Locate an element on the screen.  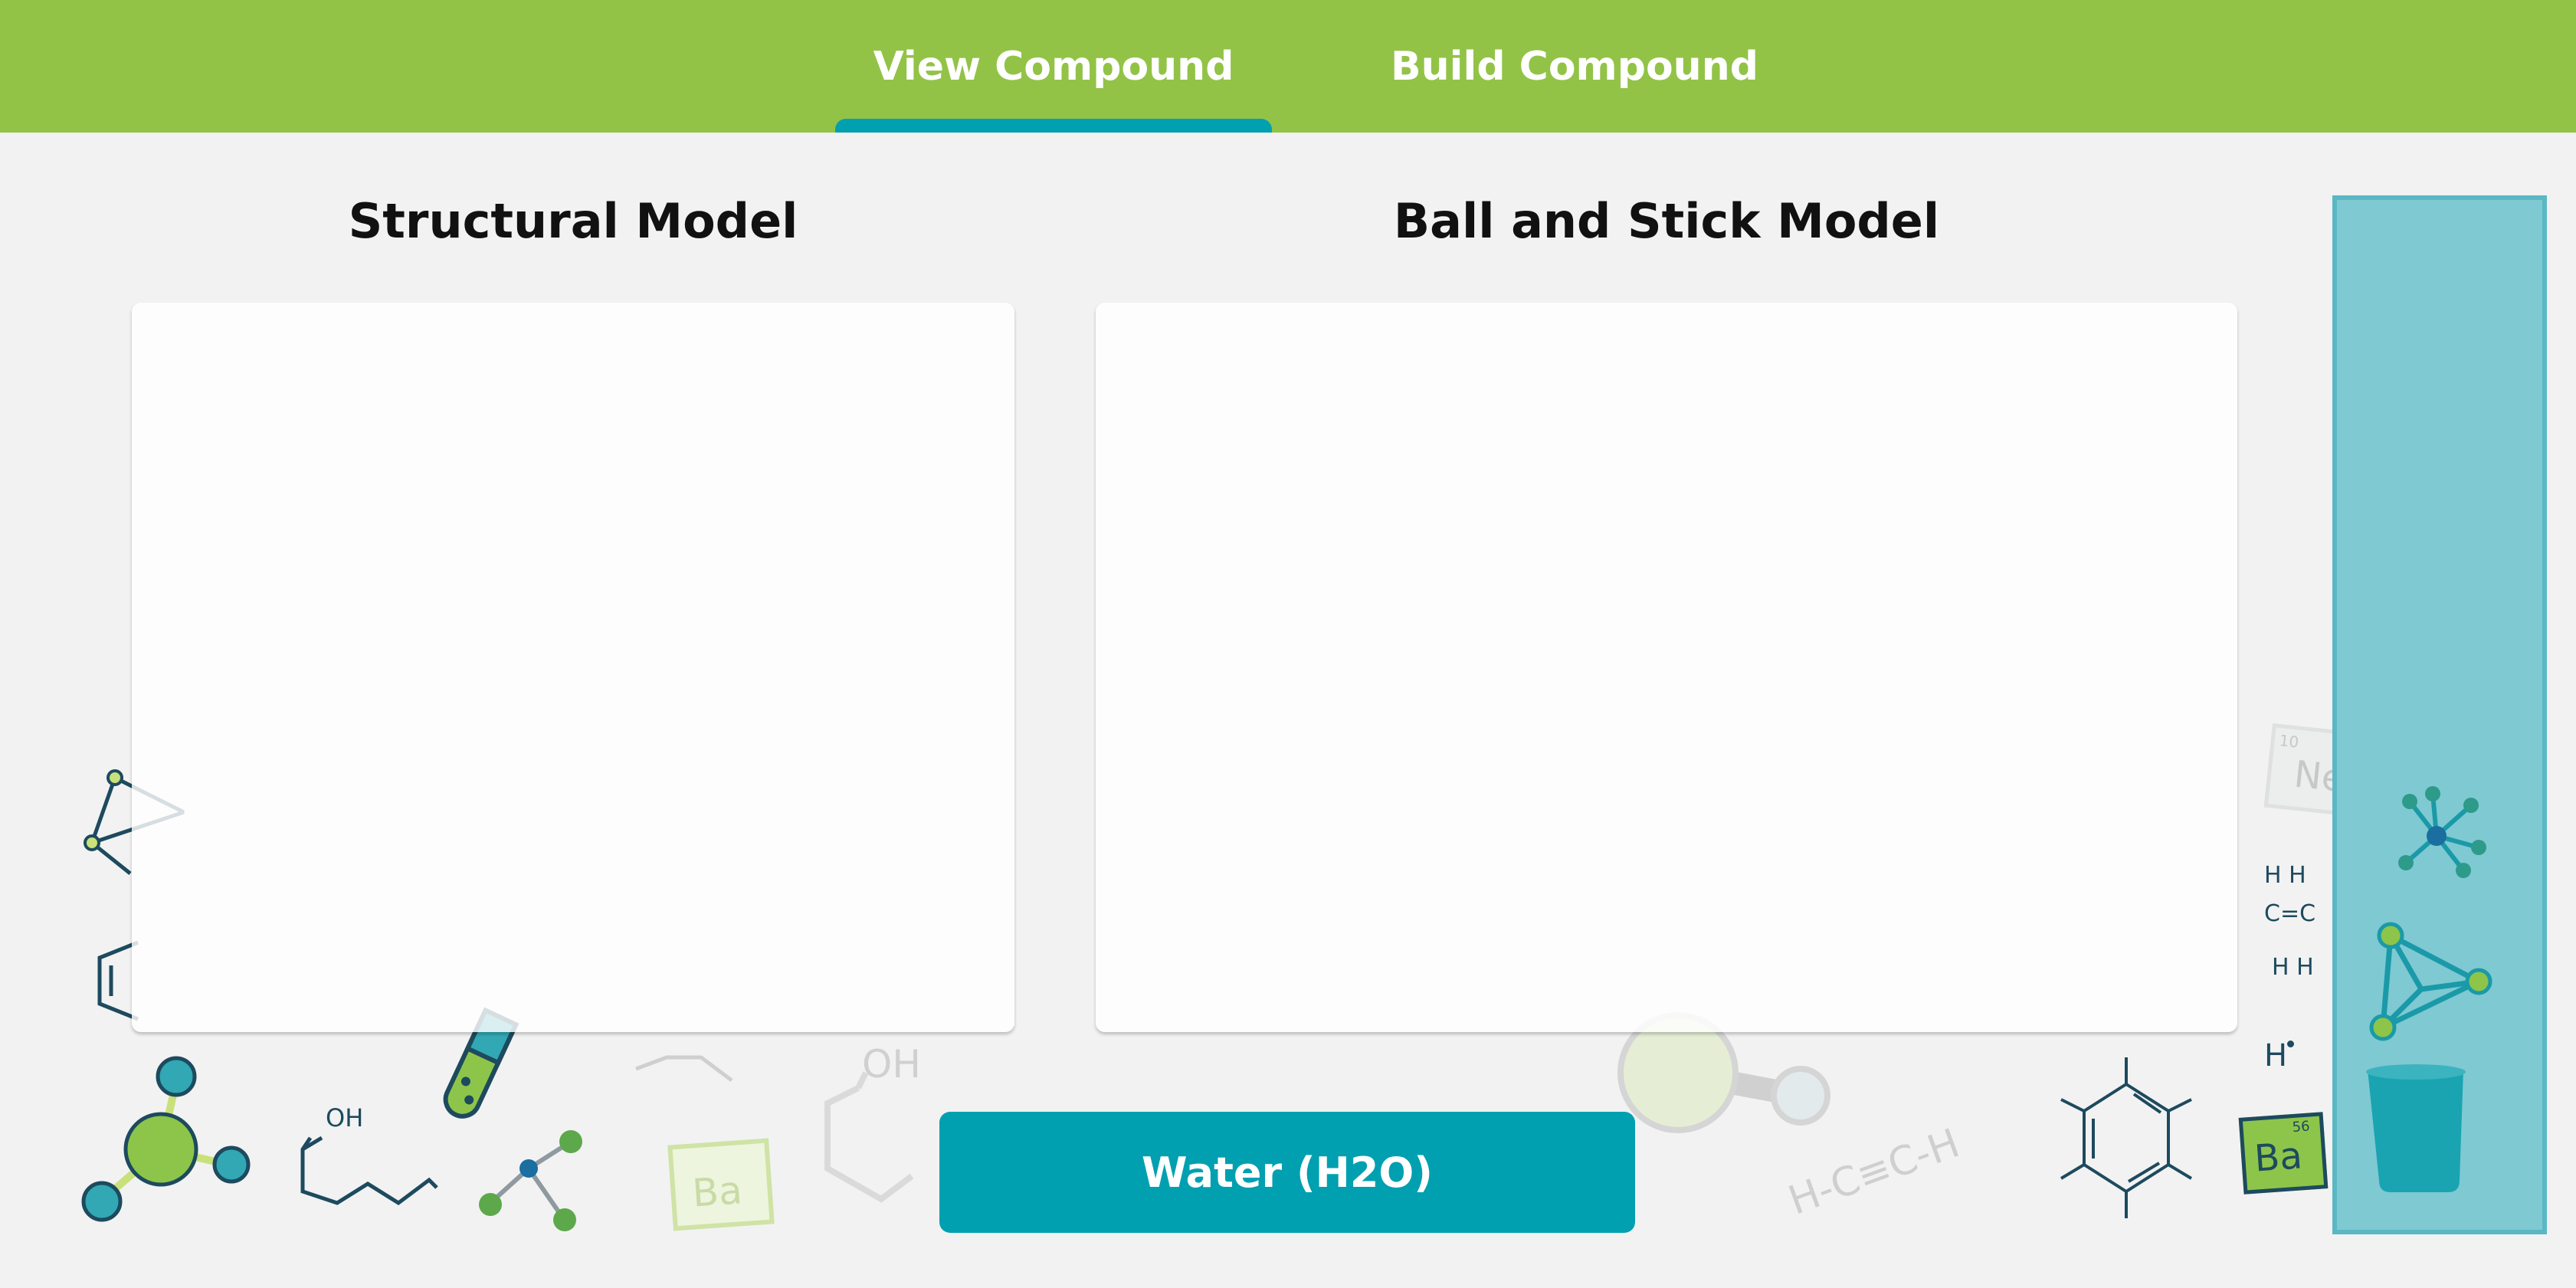
decorative-ba-tile: 56 Ba is located at coordinates (2283, 1153).